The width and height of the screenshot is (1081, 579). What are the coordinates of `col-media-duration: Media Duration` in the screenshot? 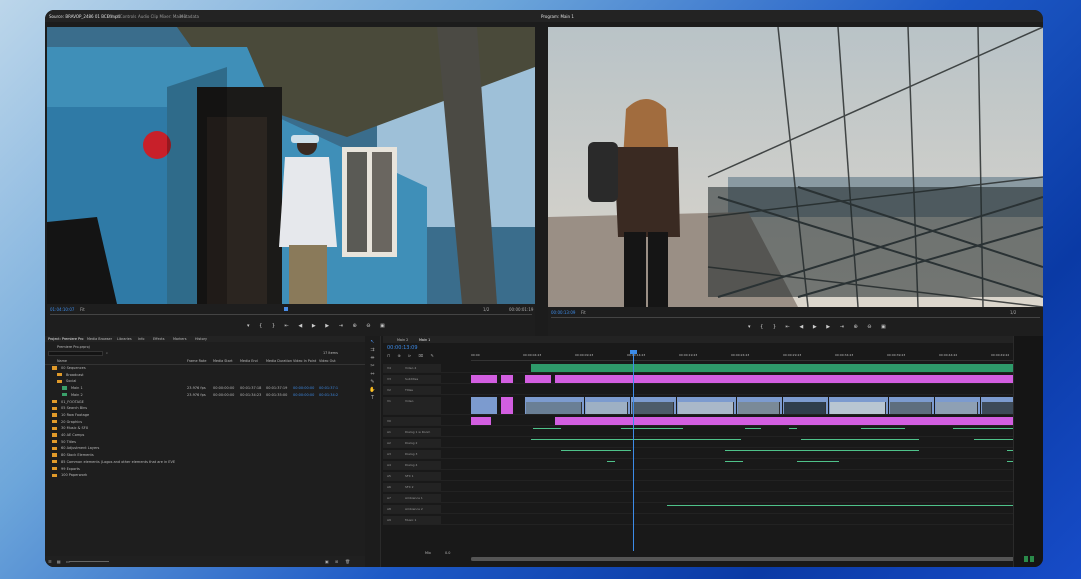 It's located at (279, 361).